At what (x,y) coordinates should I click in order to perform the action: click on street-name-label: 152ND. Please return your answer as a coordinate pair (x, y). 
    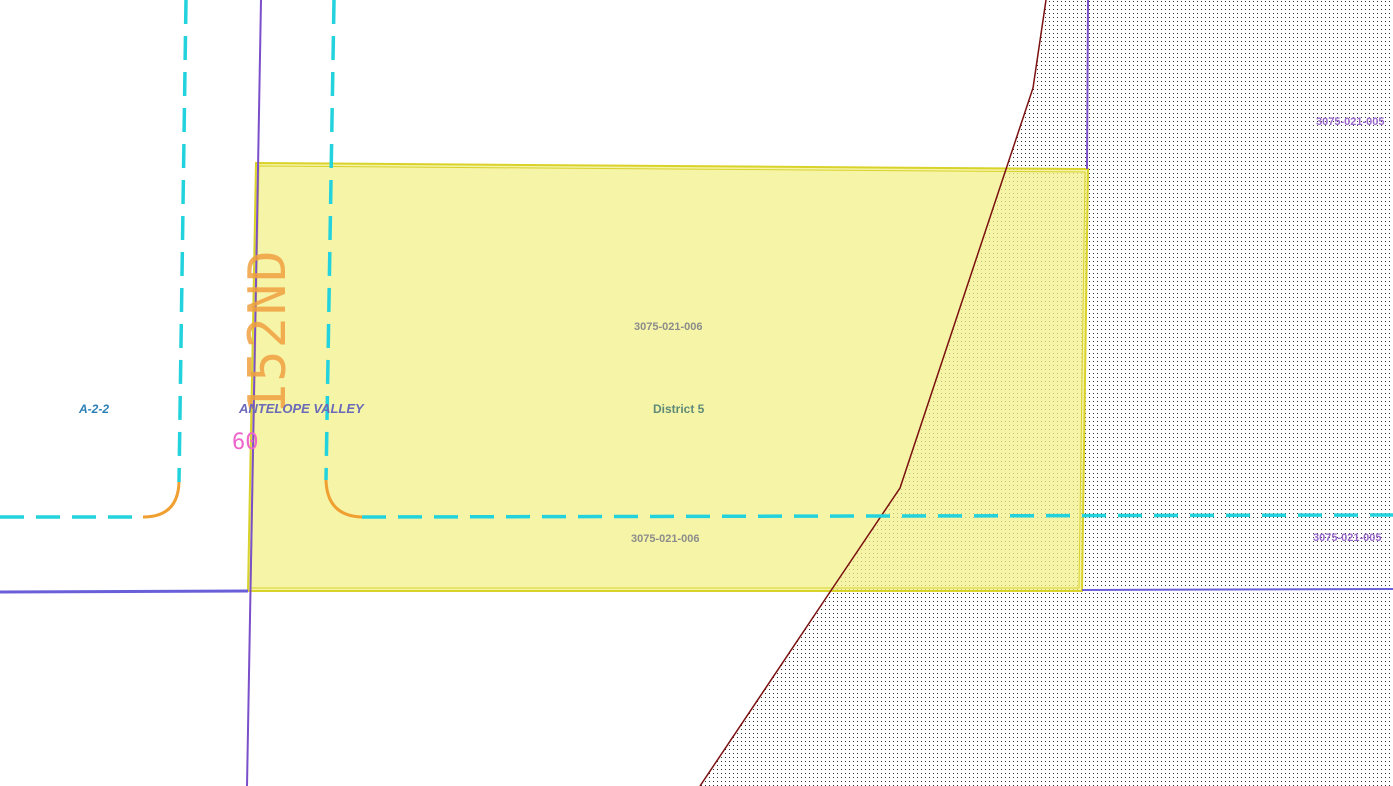
    Looking at the image, I should click on (268, 331).